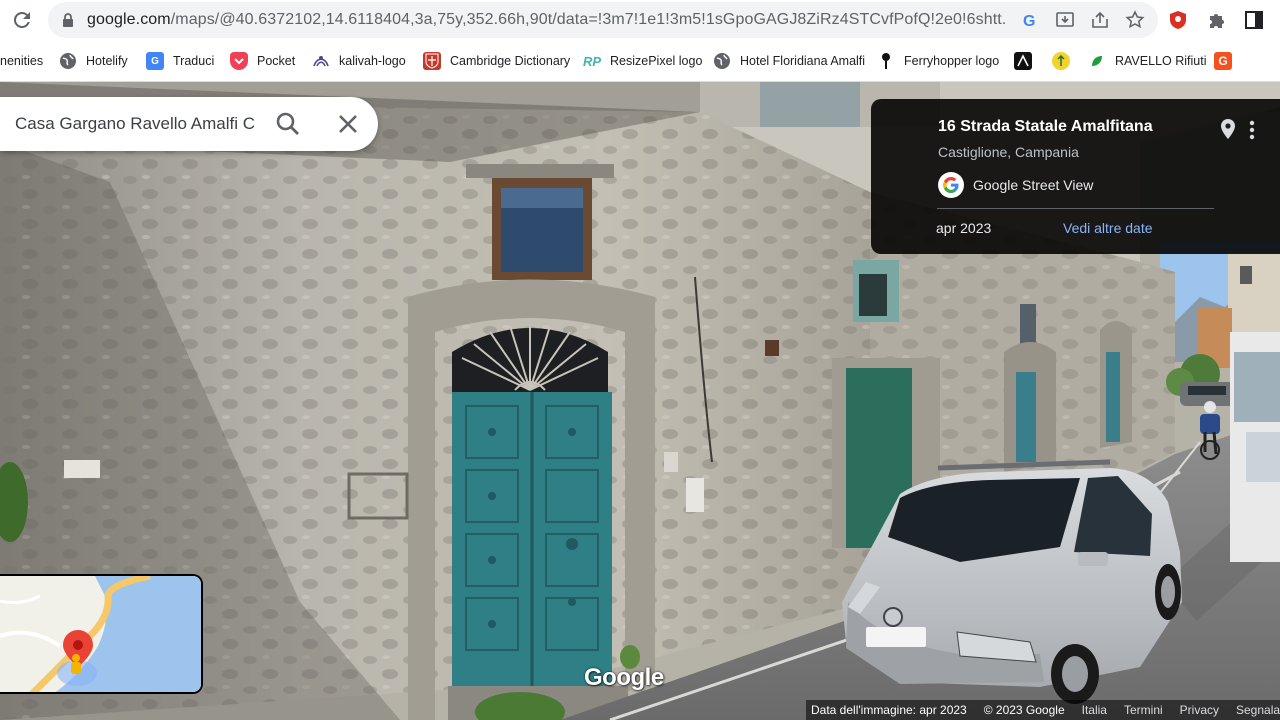 Image resolution: width=1280 pixels, height=720 pixels. I want to click on bookmark-kalivah: kalivah-logo, so click(359, 61).